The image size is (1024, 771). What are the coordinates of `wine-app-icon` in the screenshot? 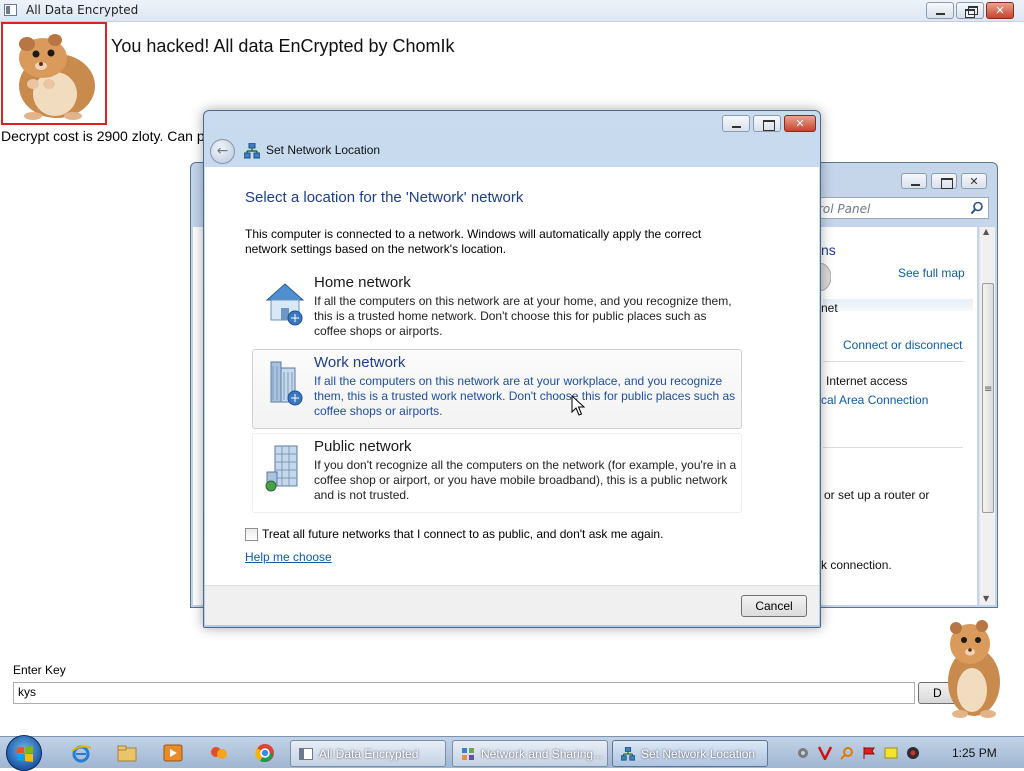 It's located at (219, 753).